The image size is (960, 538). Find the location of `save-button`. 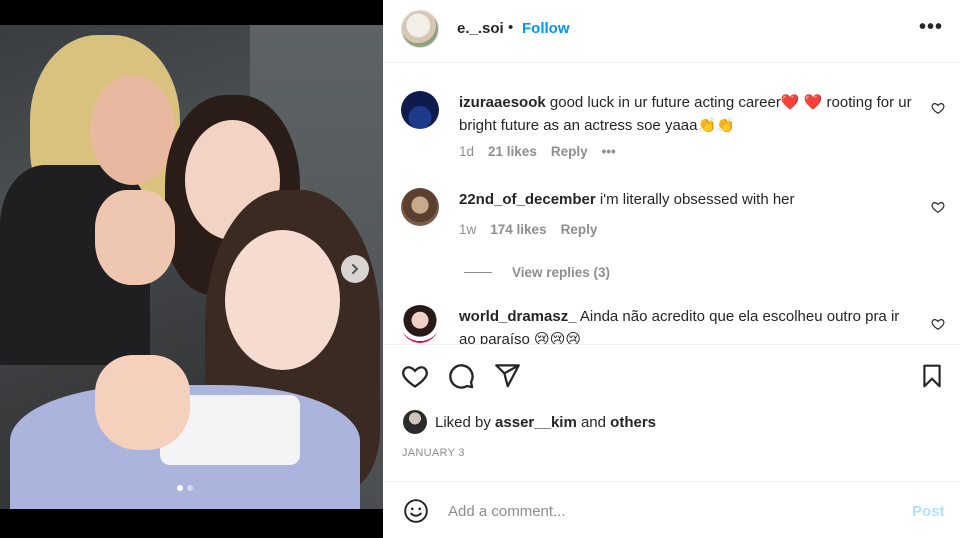

save-button is located at coordinates (932, 378).